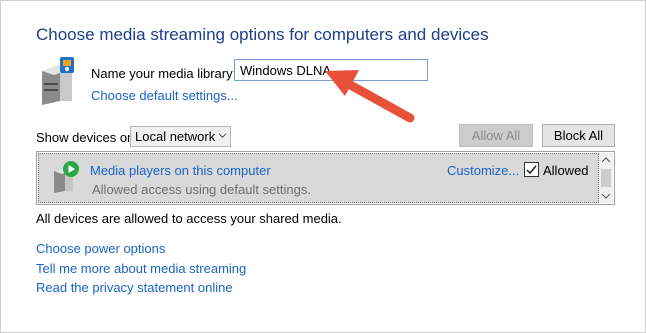 Image resolution: width=646 pixels, height=333 pixels. I want to click on power-options-link: Choose power options, so click(100, 248).